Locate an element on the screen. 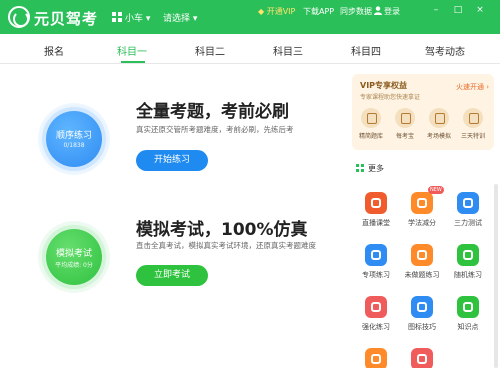 The width and height of the screenshot is (500, 368). feature-random-practice: 随机练习 is located at coordinates (468, 262).